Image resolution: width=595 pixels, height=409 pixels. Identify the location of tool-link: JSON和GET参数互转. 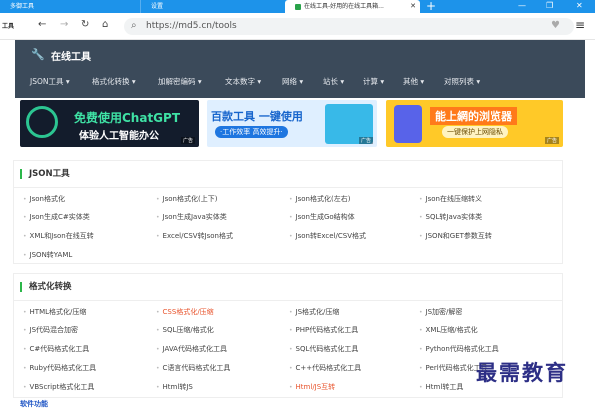
(455, 236).